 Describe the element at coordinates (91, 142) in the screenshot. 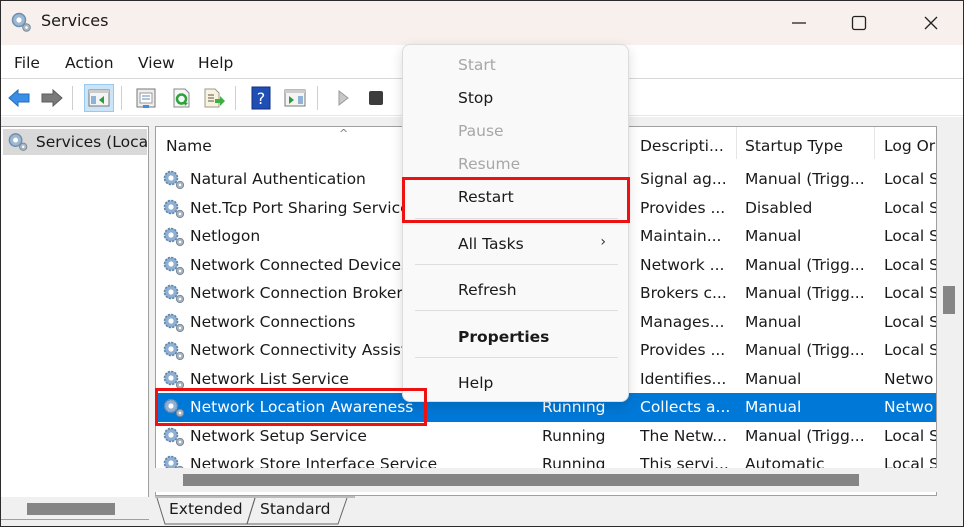

I see `tree-item-label: Services (Local` at that location.